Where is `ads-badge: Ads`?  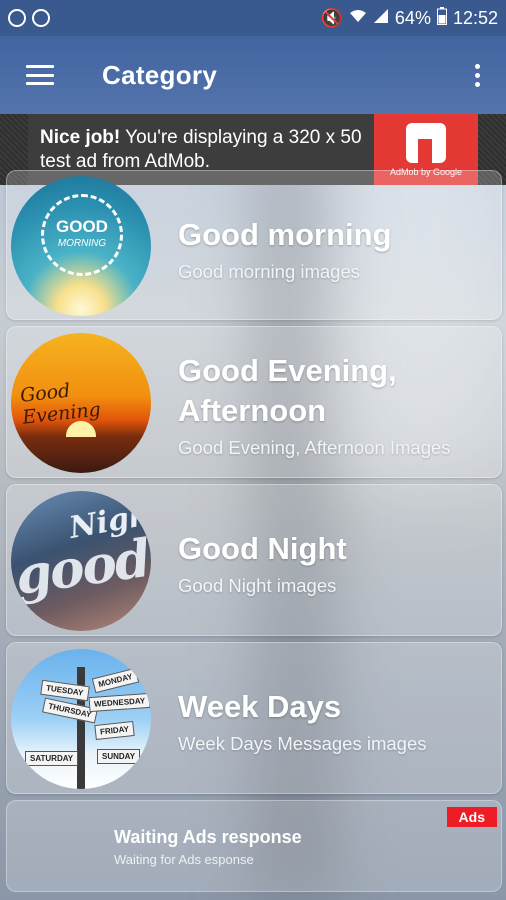
ads-badge: Ads is located at coordinates (471, 817).